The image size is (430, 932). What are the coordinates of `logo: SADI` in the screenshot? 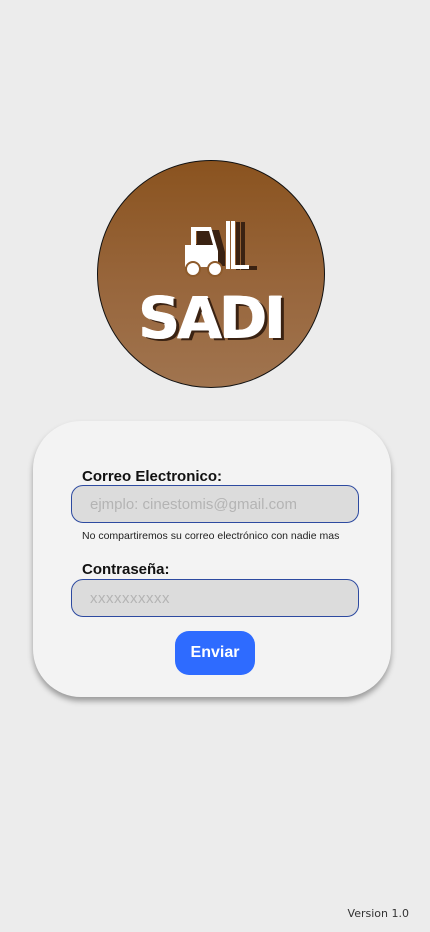 It's located at (211, 274).